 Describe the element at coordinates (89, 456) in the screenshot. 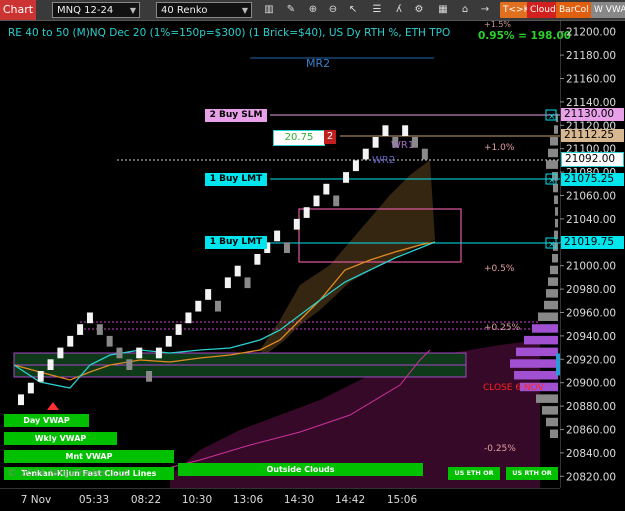

I see `mnt-vwap-button: Mnt VWAP` at that location.